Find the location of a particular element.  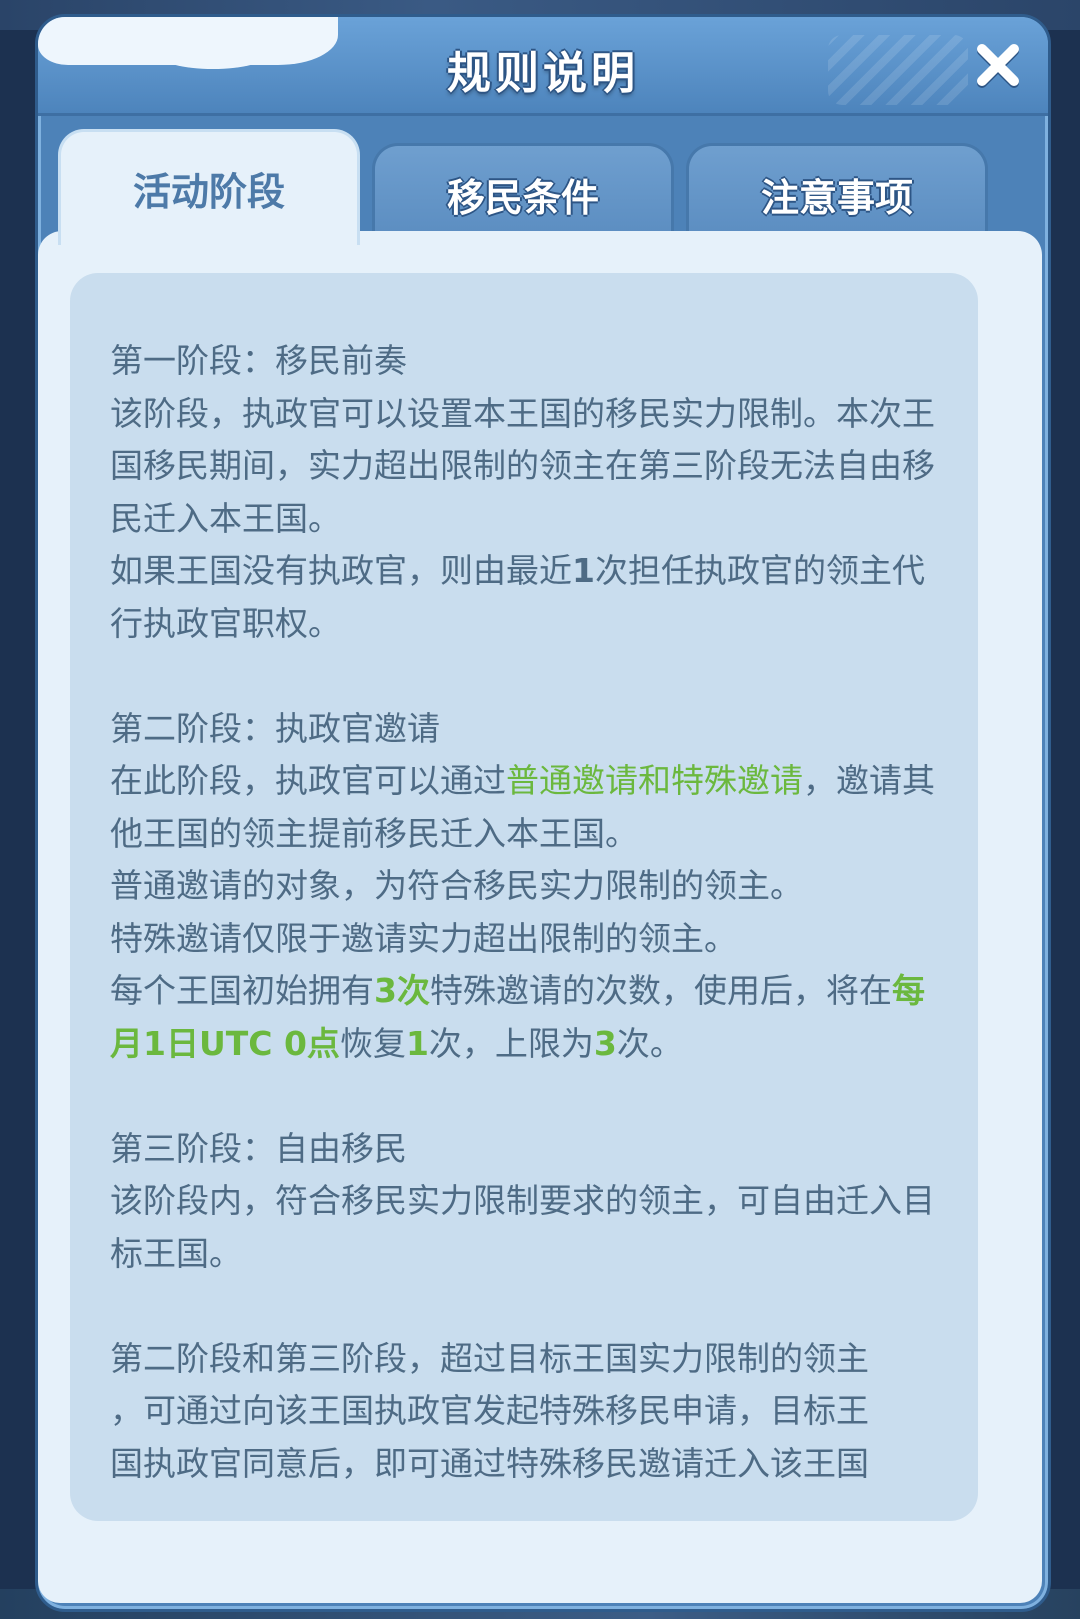

tab-bar: 活动阶段 移民条件 注意事项 is located at coordinates (541, 187).